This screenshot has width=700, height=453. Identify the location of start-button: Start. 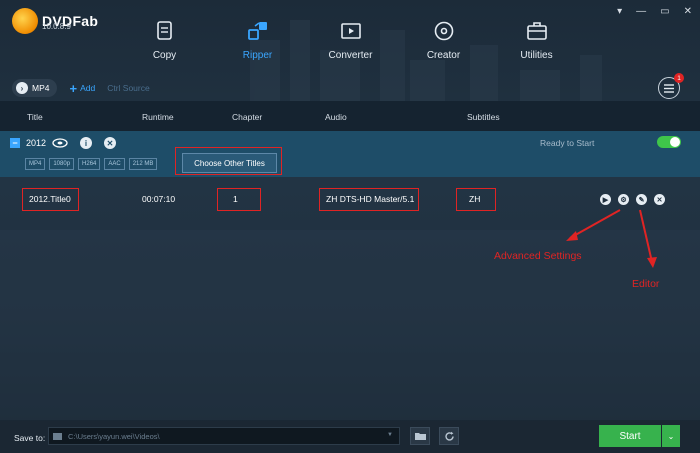
(630, 436).